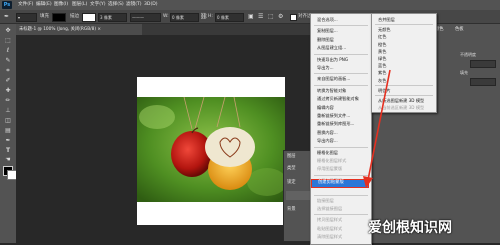 Image resolution: width=500 pixels, height=245 pixels. I want to click on layers-panel-title: 图层, so click(291, 156).